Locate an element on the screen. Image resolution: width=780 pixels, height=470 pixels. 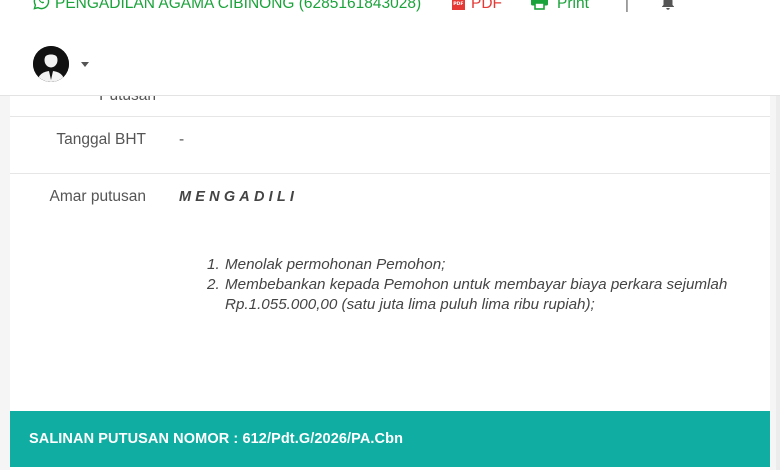
amar-putusan-label: Amar putusan is located at coordinates (98, 196).